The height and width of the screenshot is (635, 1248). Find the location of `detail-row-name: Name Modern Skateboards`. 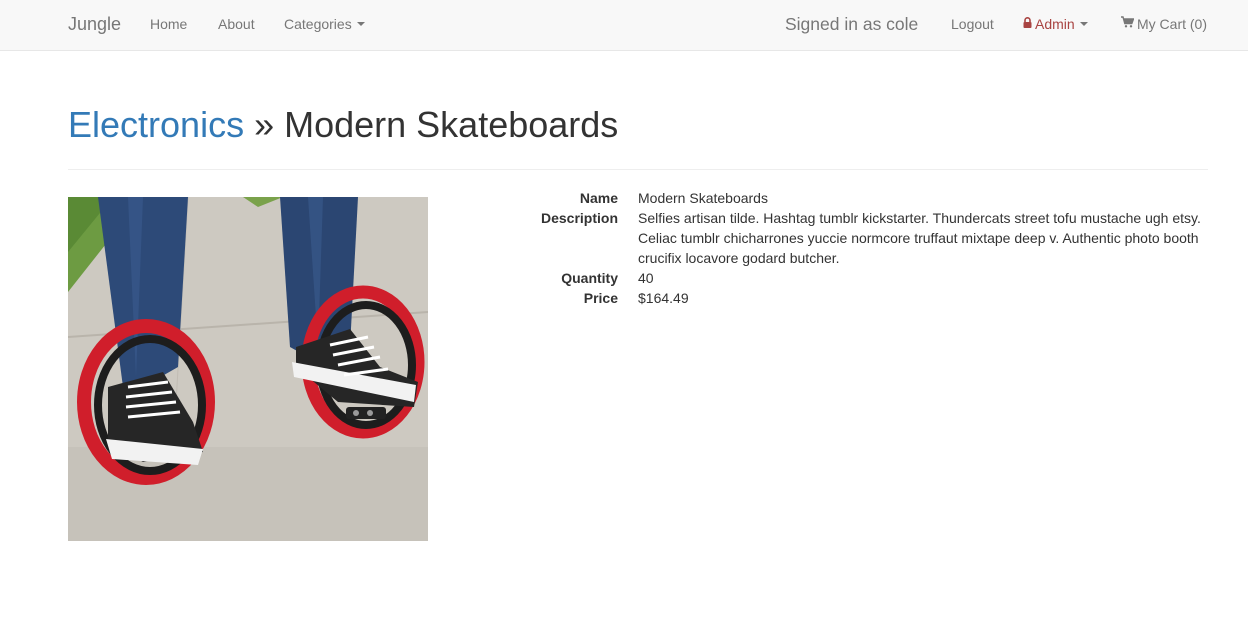

detail-row-name: Name Modern Skateboards is located at coordinates (845, 198).